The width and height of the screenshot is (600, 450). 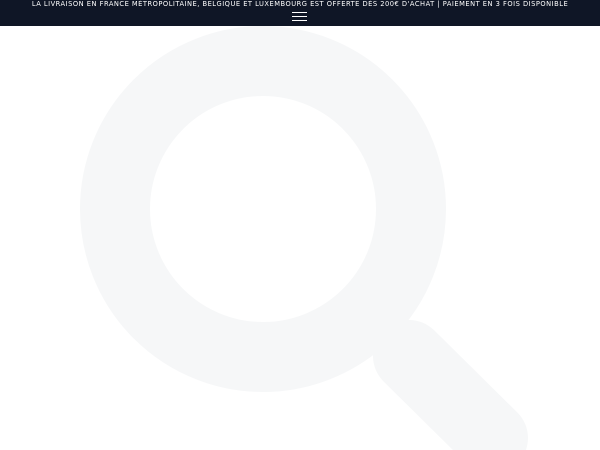 What do you see at coordinates (450, 385) in the screenshot?
I see `magnifier-handle` at bounding box center [450, 385].